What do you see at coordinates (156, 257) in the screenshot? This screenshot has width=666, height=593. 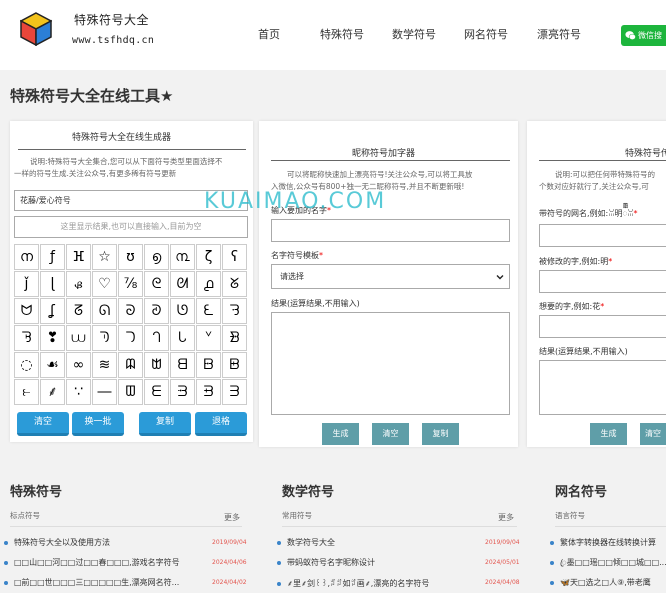 I see `symbol-cell: ൭` at bounding box center [156, 257].